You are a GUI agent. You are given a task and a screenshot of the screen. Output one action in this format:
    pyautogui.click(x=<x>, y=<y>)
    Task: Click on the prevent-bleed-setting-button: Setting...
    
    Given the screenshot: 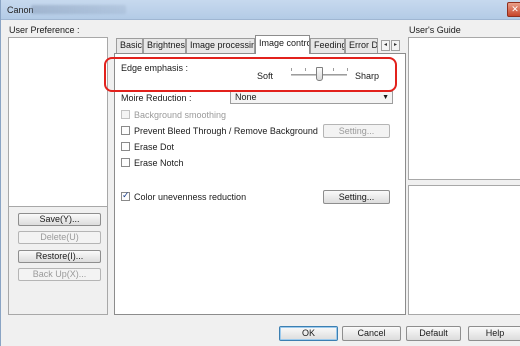 What is the action you would take?
    pyautogui.click(x=356, y=131)
    